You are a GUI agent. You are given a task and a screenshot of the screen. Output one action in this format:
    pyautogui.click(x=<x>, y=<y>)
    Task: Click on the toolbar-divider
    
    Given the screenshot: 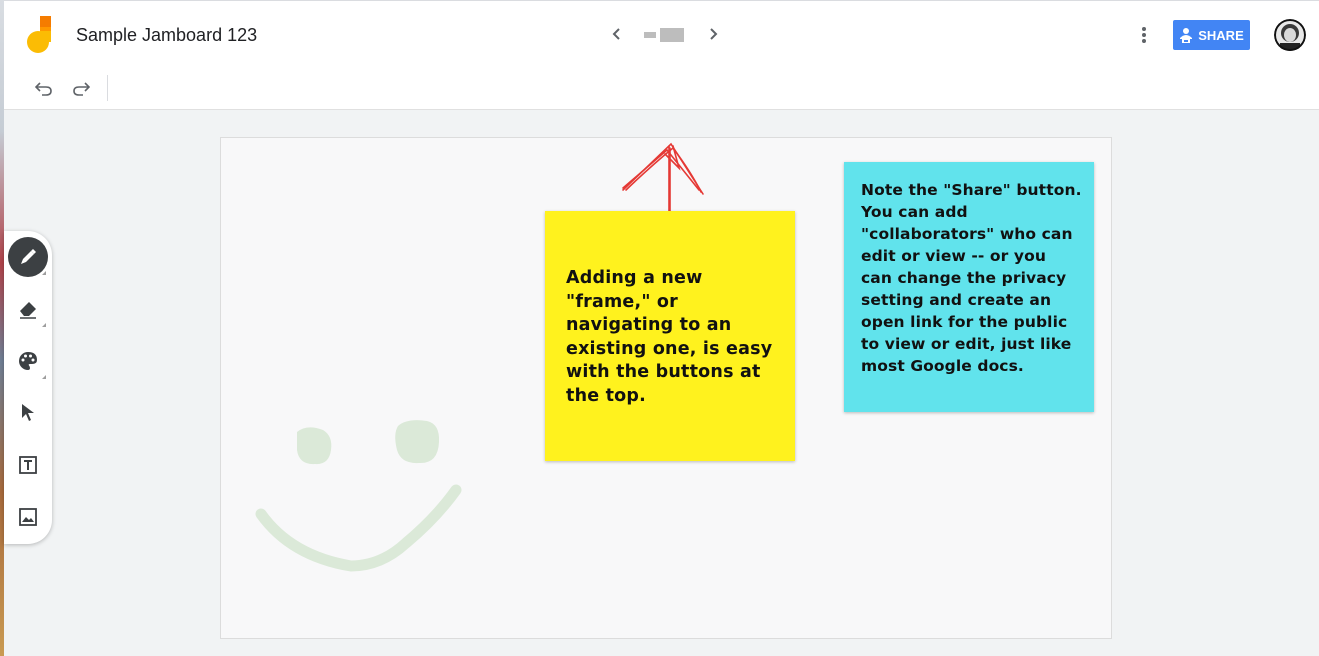 What is the action you would take?
    pyautogui.click(x=107, y=88)
    